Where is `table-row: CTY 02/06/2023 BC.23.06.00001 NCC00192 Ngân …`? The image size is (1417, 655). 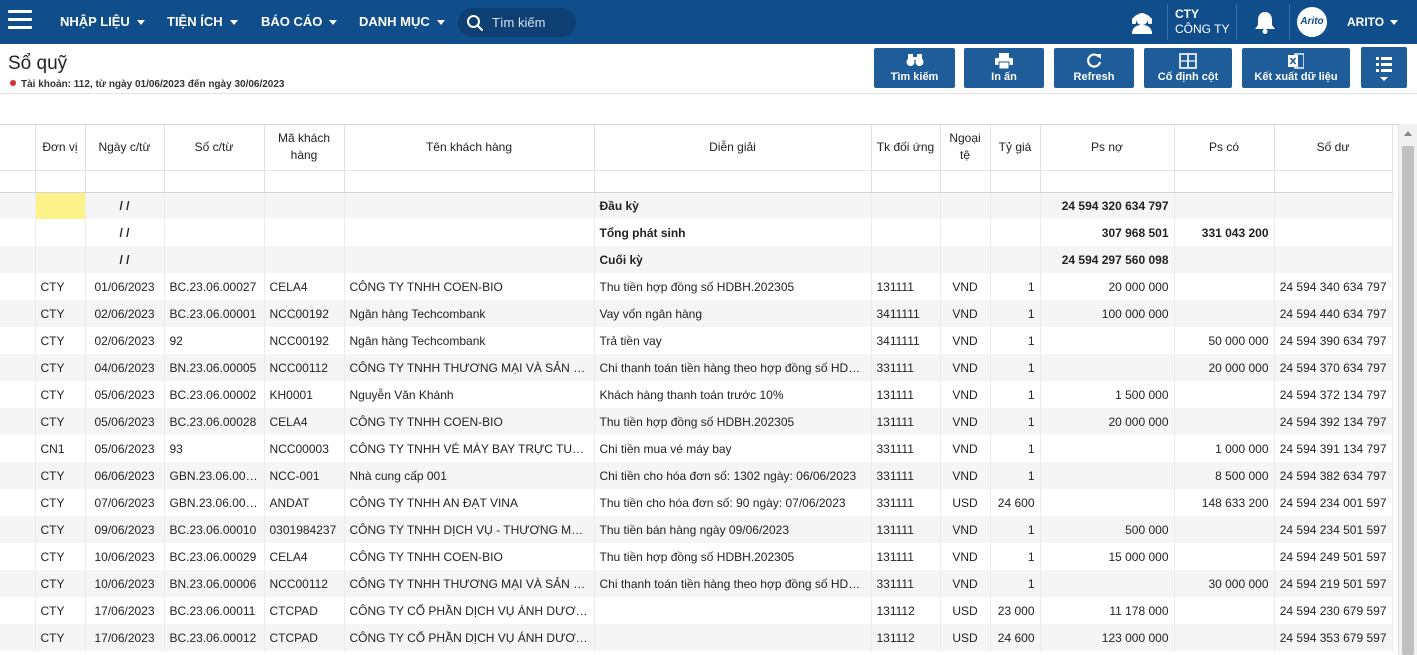
table-row: CTY 02/06/2023 BC.23.06.00001 NCC00192 Ngân … is located at coordinates (696, 313).